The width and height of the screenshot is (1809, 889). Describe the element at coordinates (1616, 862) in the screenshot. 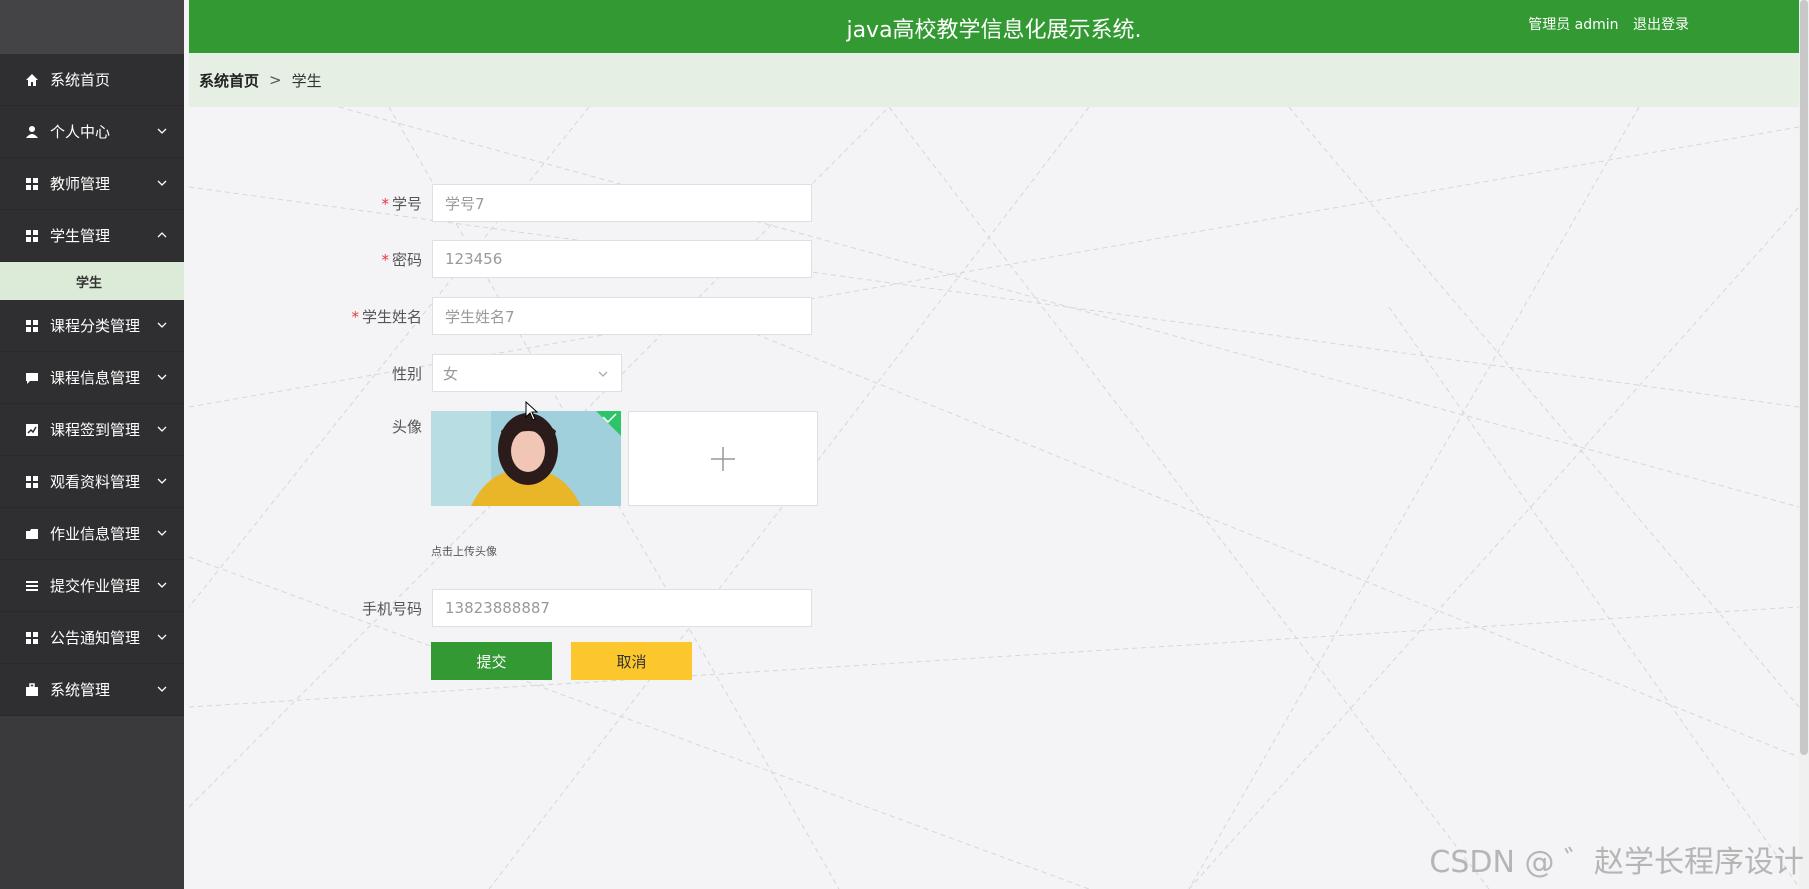

I see `watermark: CSDN @ ゛赵学长程序设计` at that location.